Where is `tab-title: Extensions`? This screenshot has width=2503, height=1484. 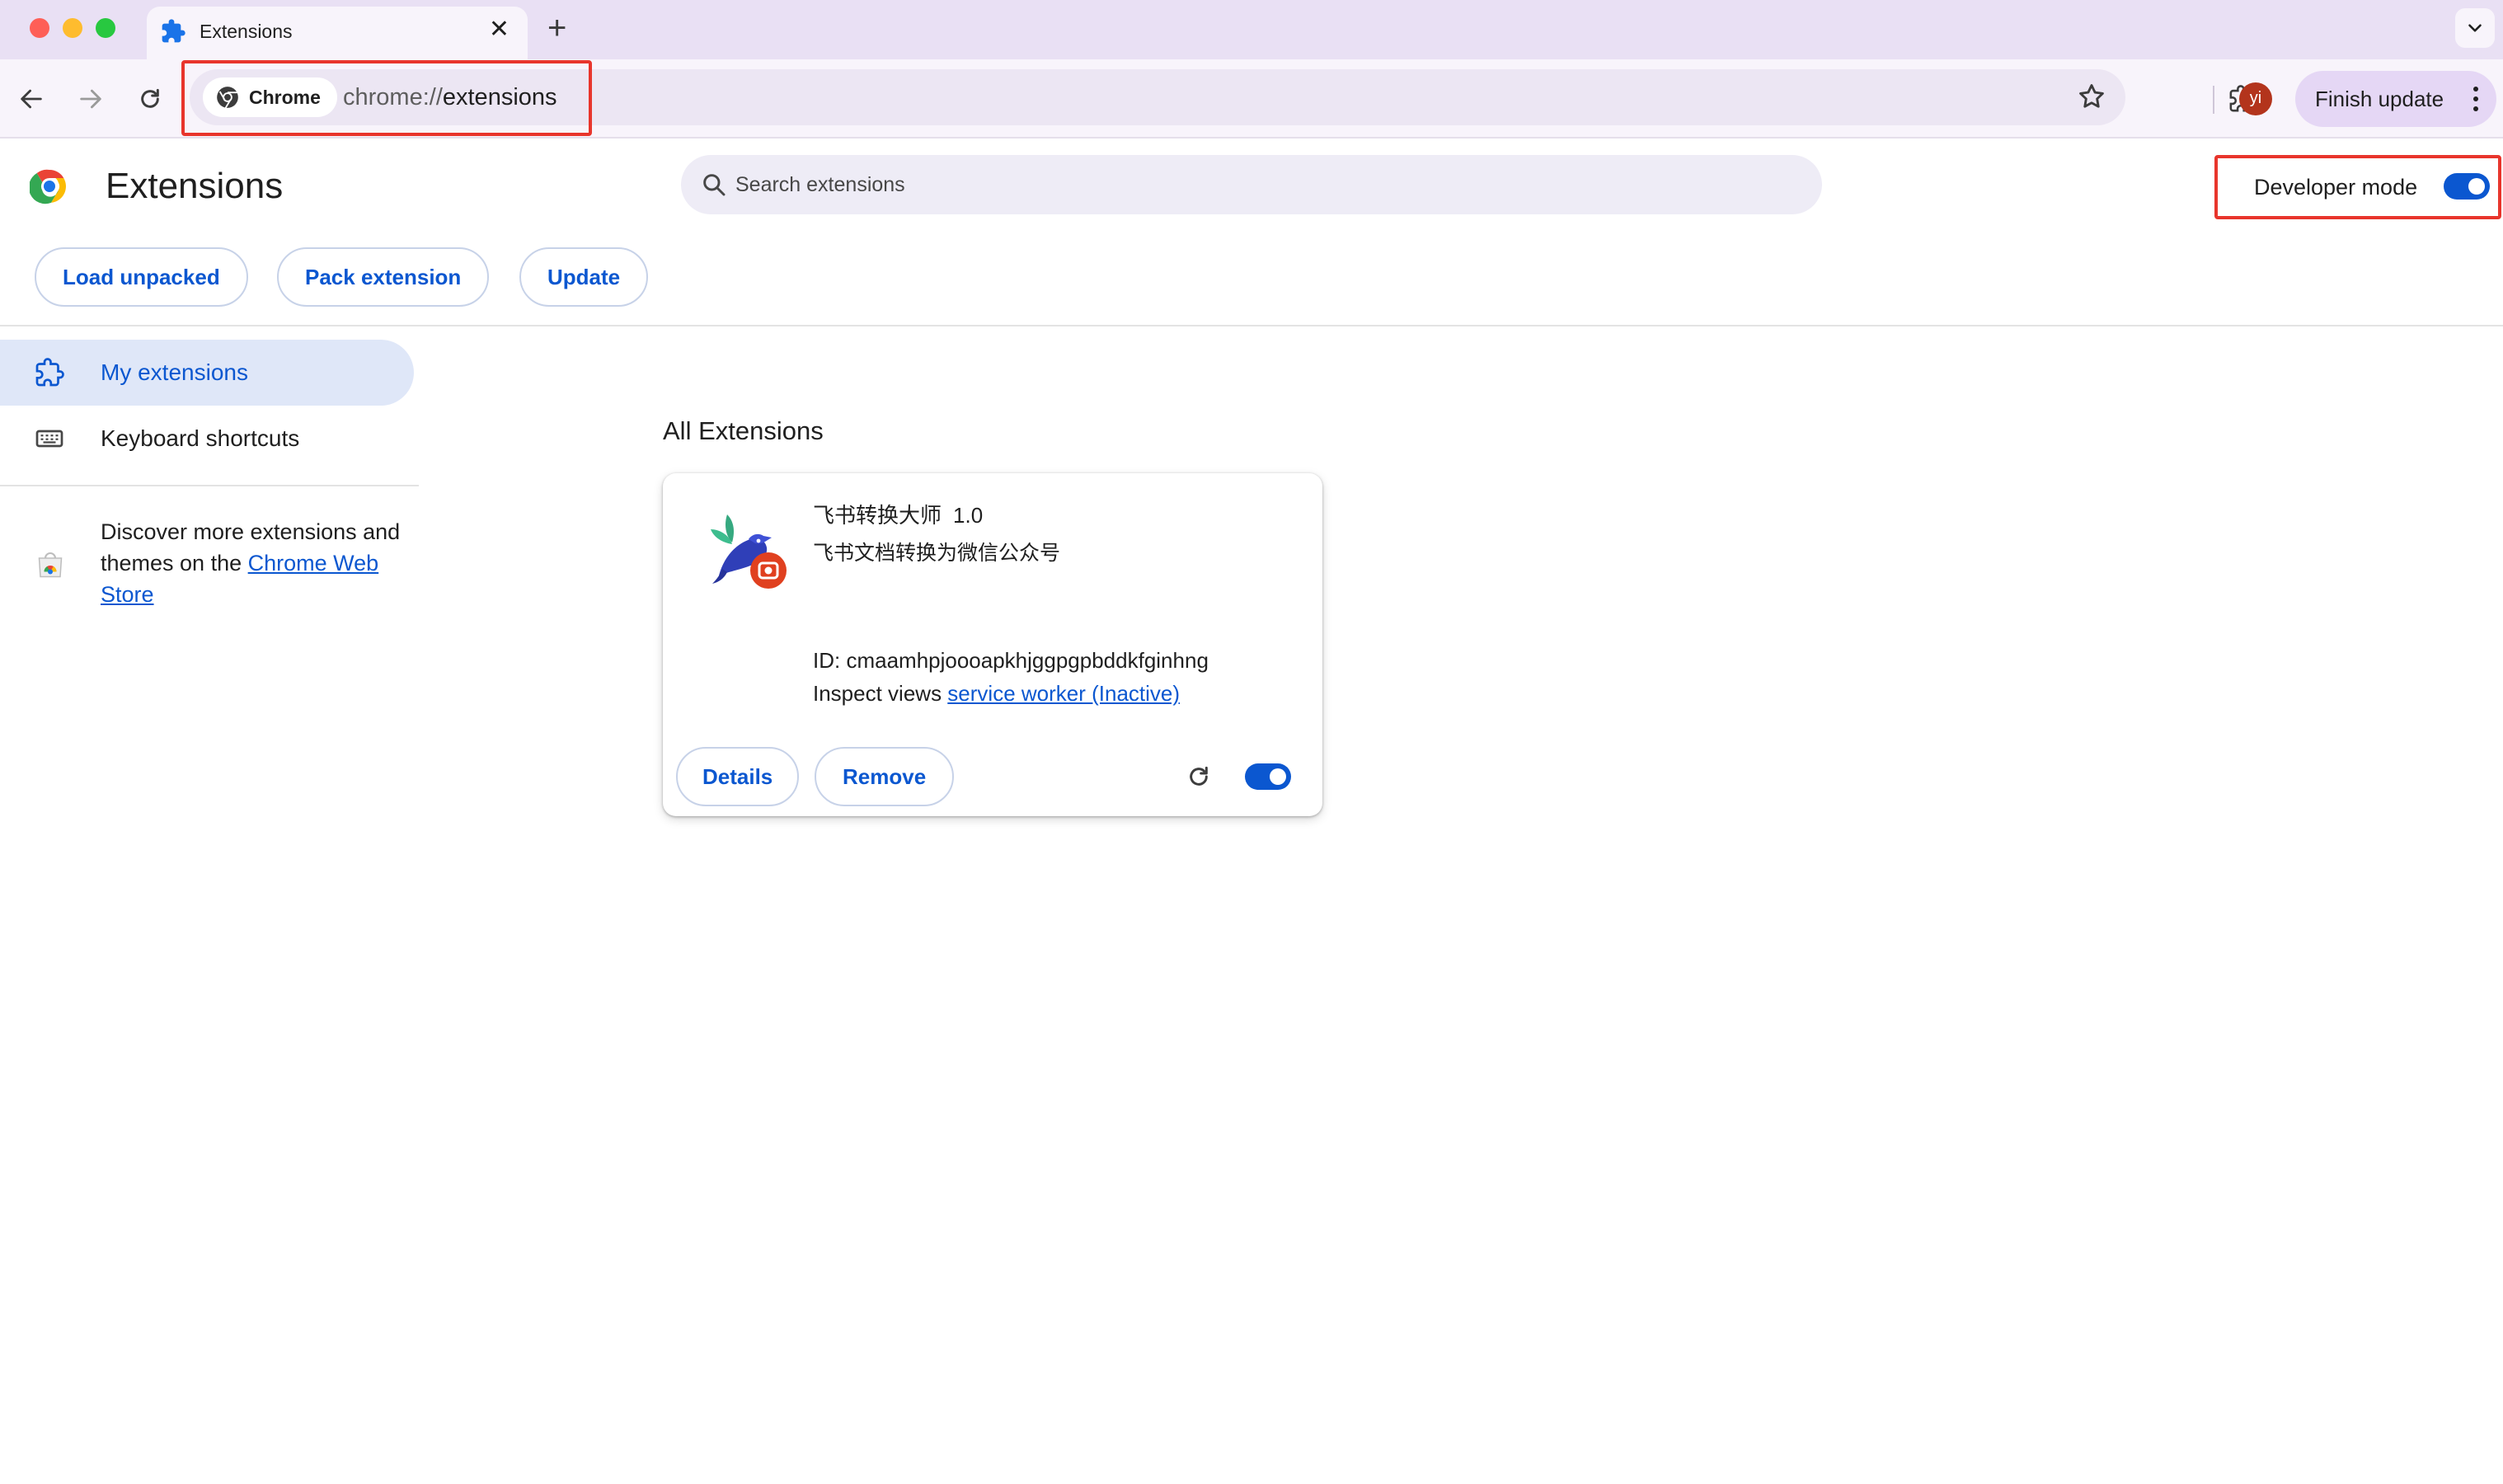 tab-title: Extensions is located at coordinates (246, 31).